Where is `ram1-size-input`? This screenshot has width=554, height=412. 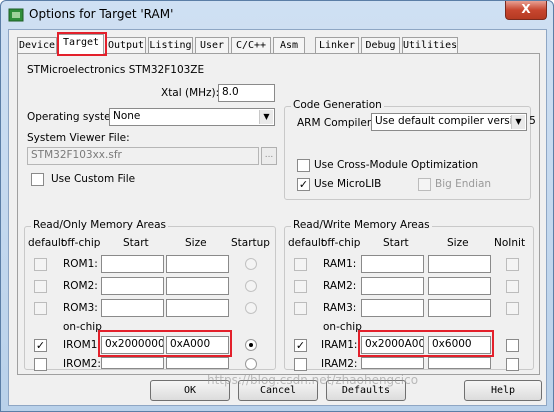 ram1-size-input is located at coordinates (459, 264).